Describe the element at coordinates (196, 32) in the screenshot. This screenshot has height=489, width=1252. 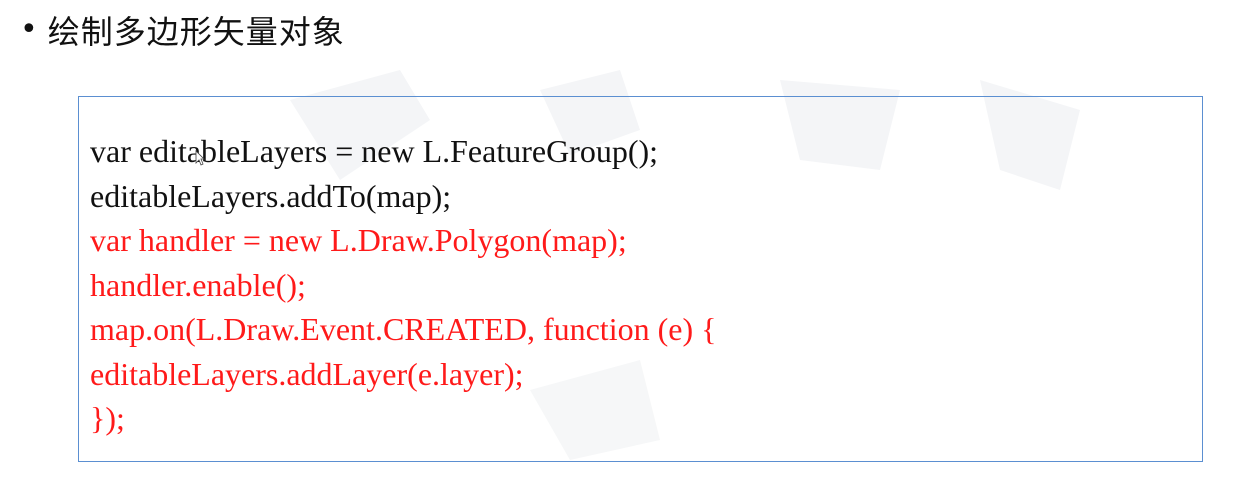
I see `slide-title: 绘制多边形矢量对象` at that location.